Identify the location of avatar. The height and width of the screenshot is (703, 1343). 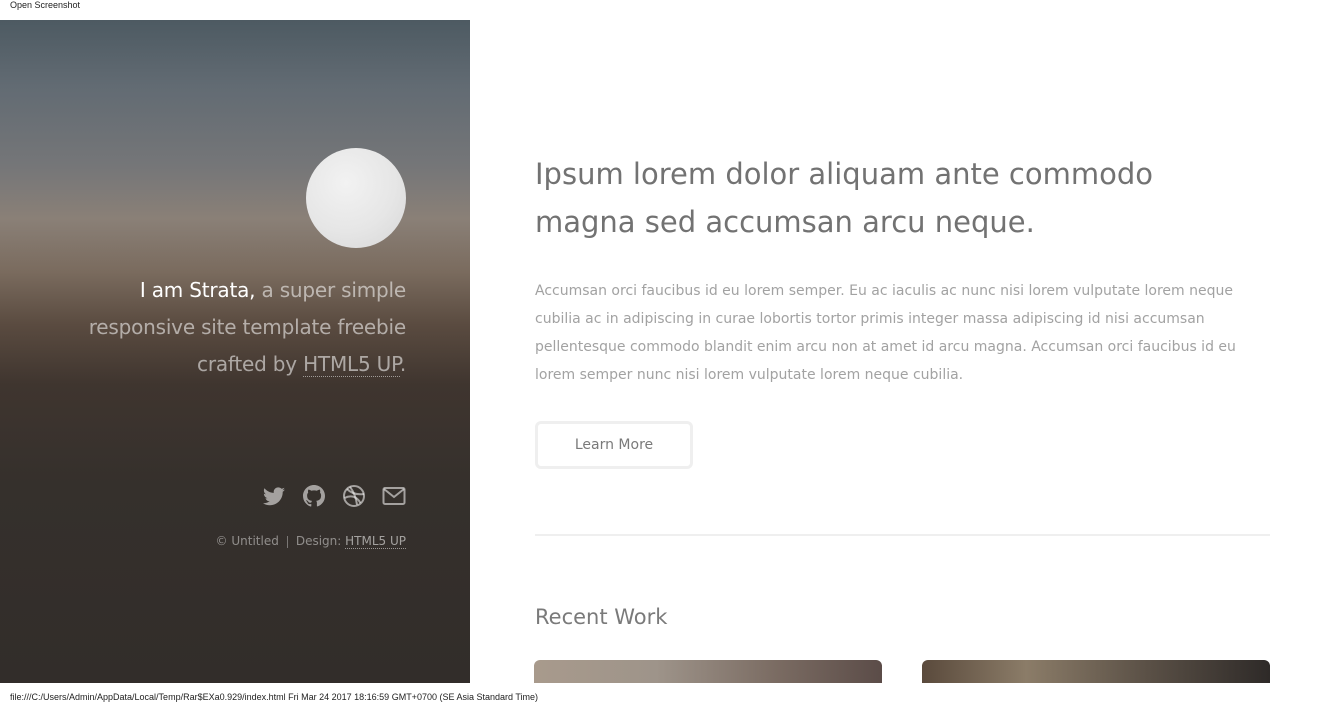
(356, 198).